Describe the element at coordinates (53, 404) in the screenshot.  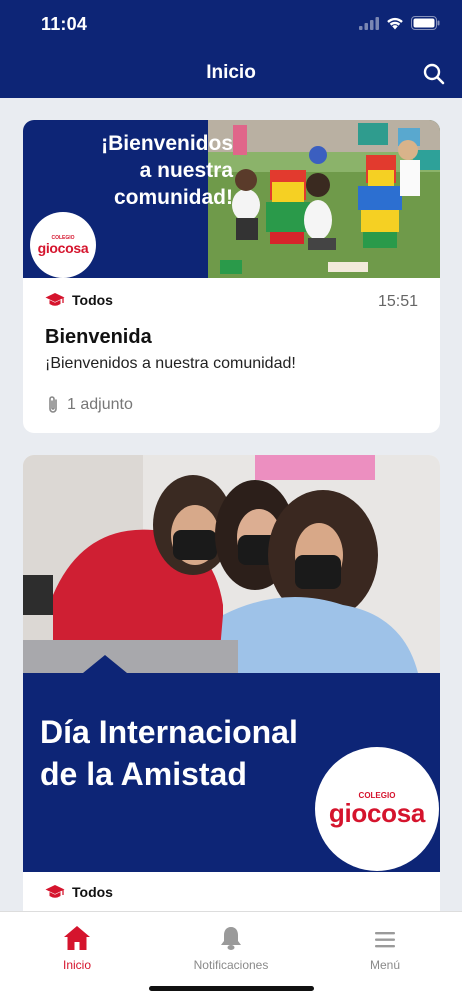
I see `paperclip-icon` at that location.